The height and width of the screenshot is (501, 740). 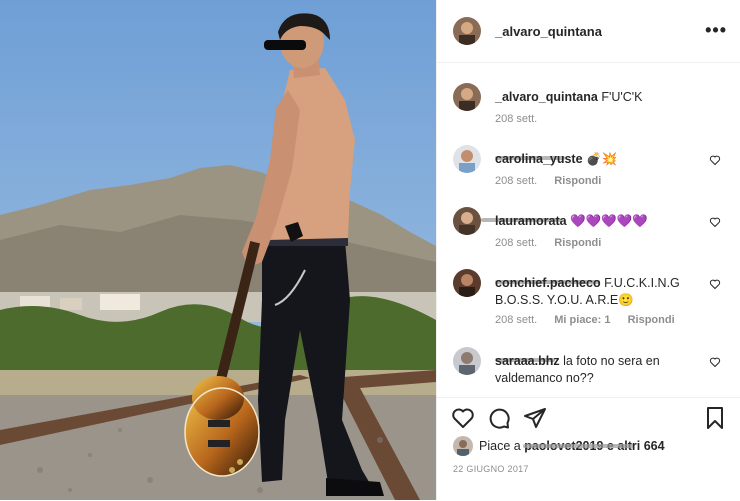 I want to click on caption-body: F'U'C'K, so click(x=622, y=97).